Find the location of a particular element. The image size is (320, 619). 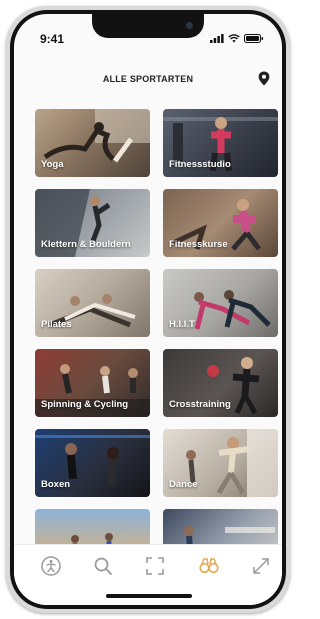

sport-tile-crosstraining: Crosstraining is located at coordinates (220, 383).